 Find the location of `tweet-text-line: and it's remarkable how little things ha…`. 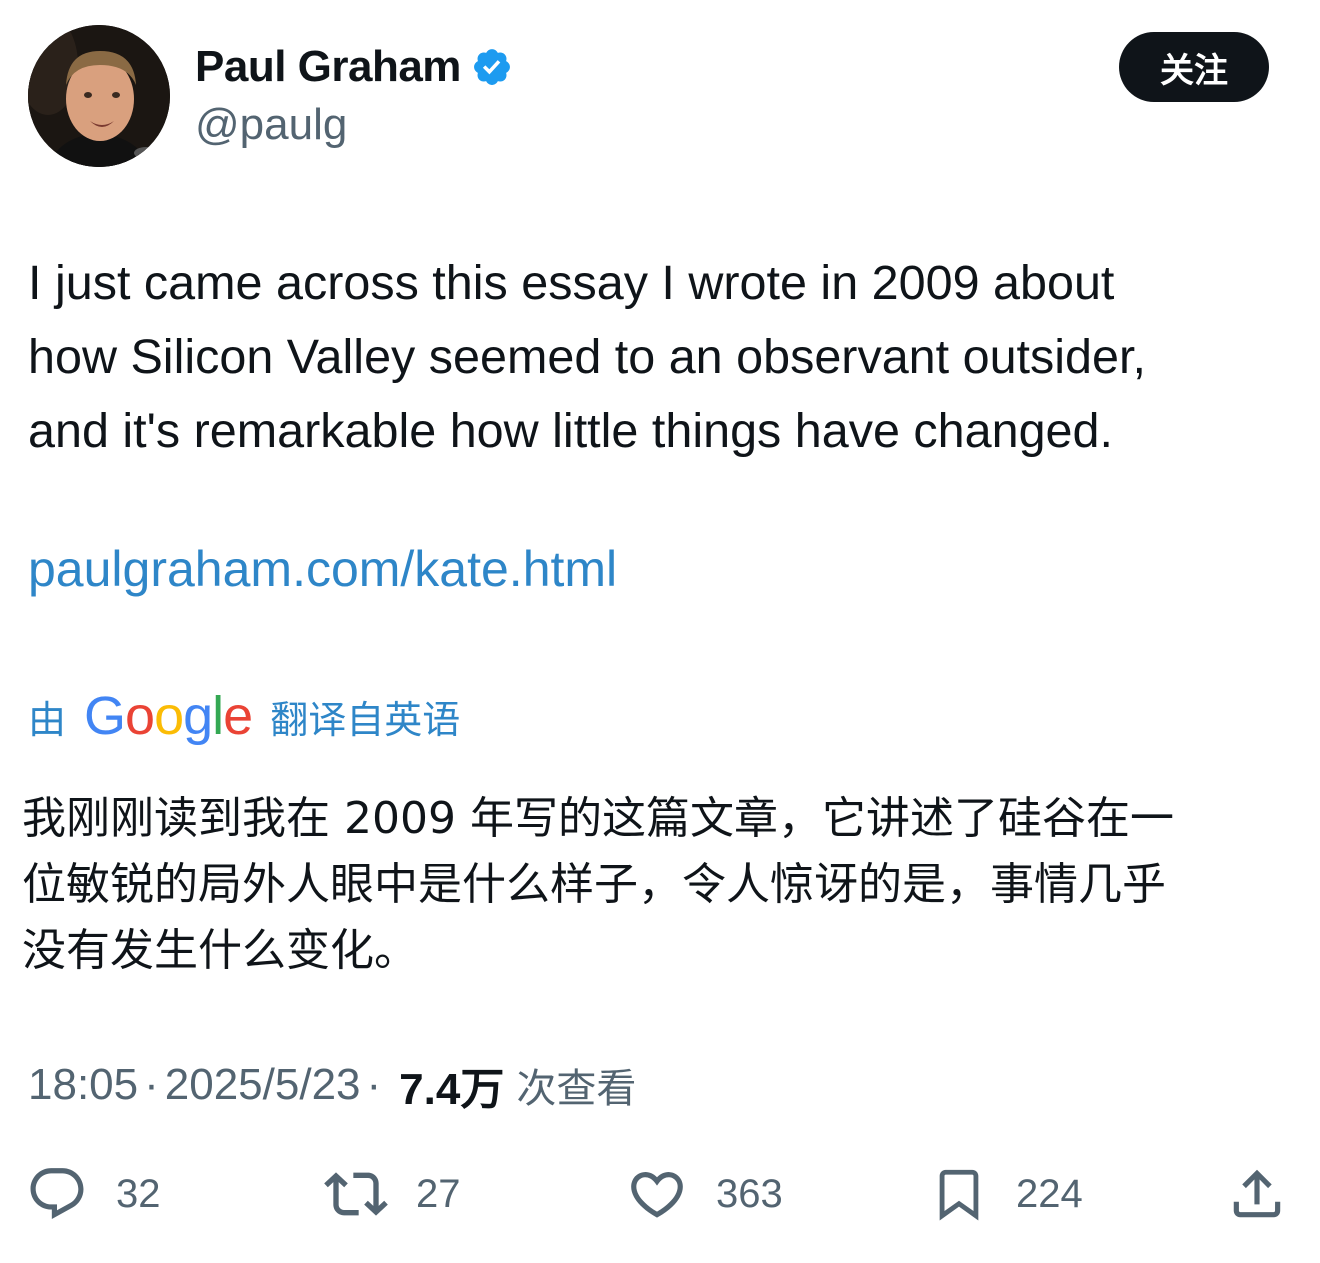

tweet-text-line: and it's remarkable how little things ha… is located at coordinates (570, 431).